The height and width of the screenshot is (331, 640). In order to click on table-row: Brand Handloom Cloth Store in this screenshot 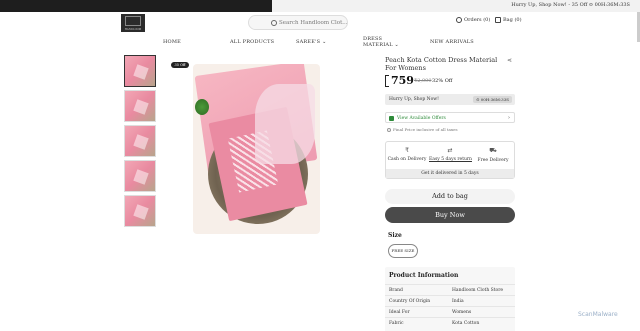, I will do `click(450, 289)`.